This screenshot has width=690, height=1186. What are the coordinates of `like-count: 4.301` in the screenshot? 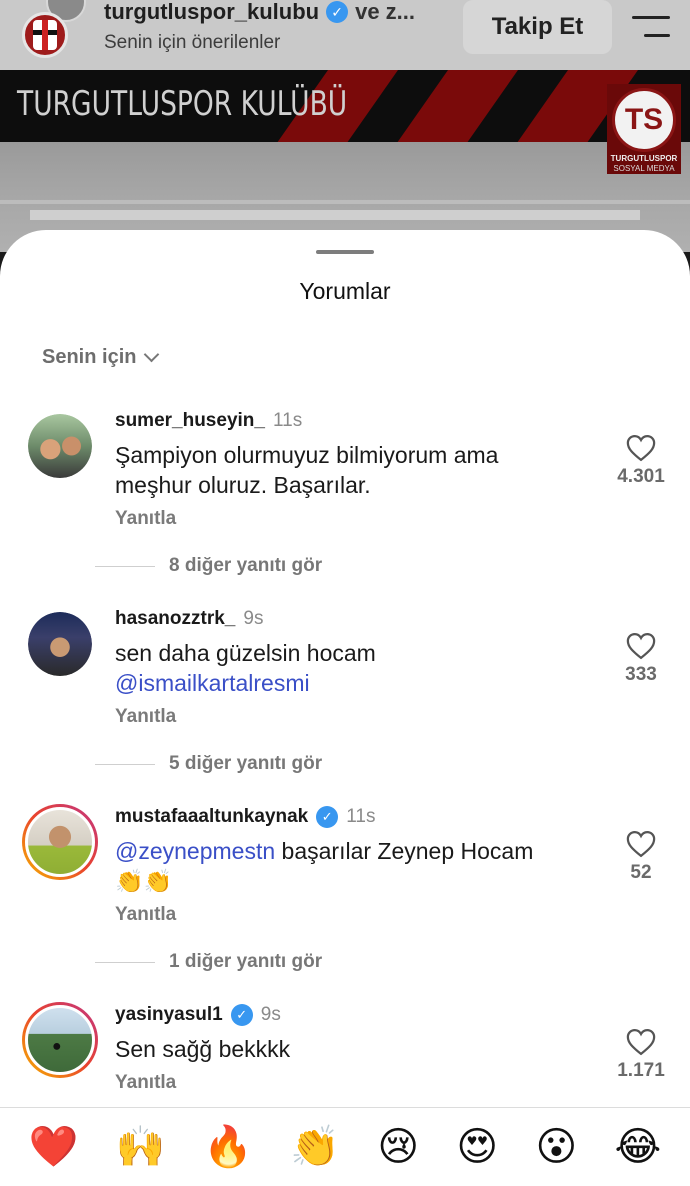 It's located at (641, 476).